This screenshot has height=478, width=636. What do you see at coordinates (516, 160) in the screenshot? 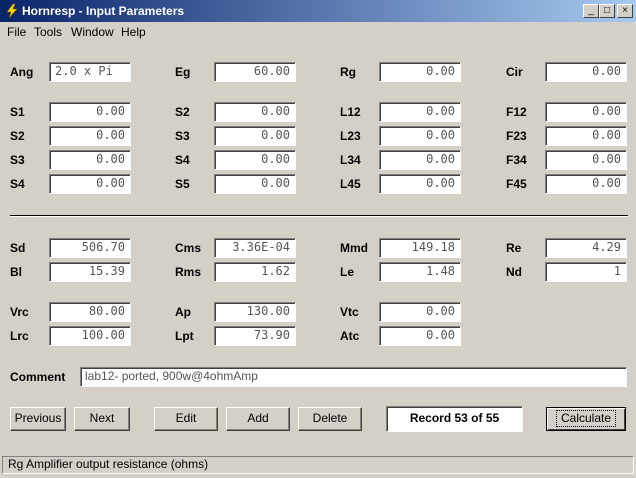
I see `f34-label: F34` at bounding box center [516, 160].